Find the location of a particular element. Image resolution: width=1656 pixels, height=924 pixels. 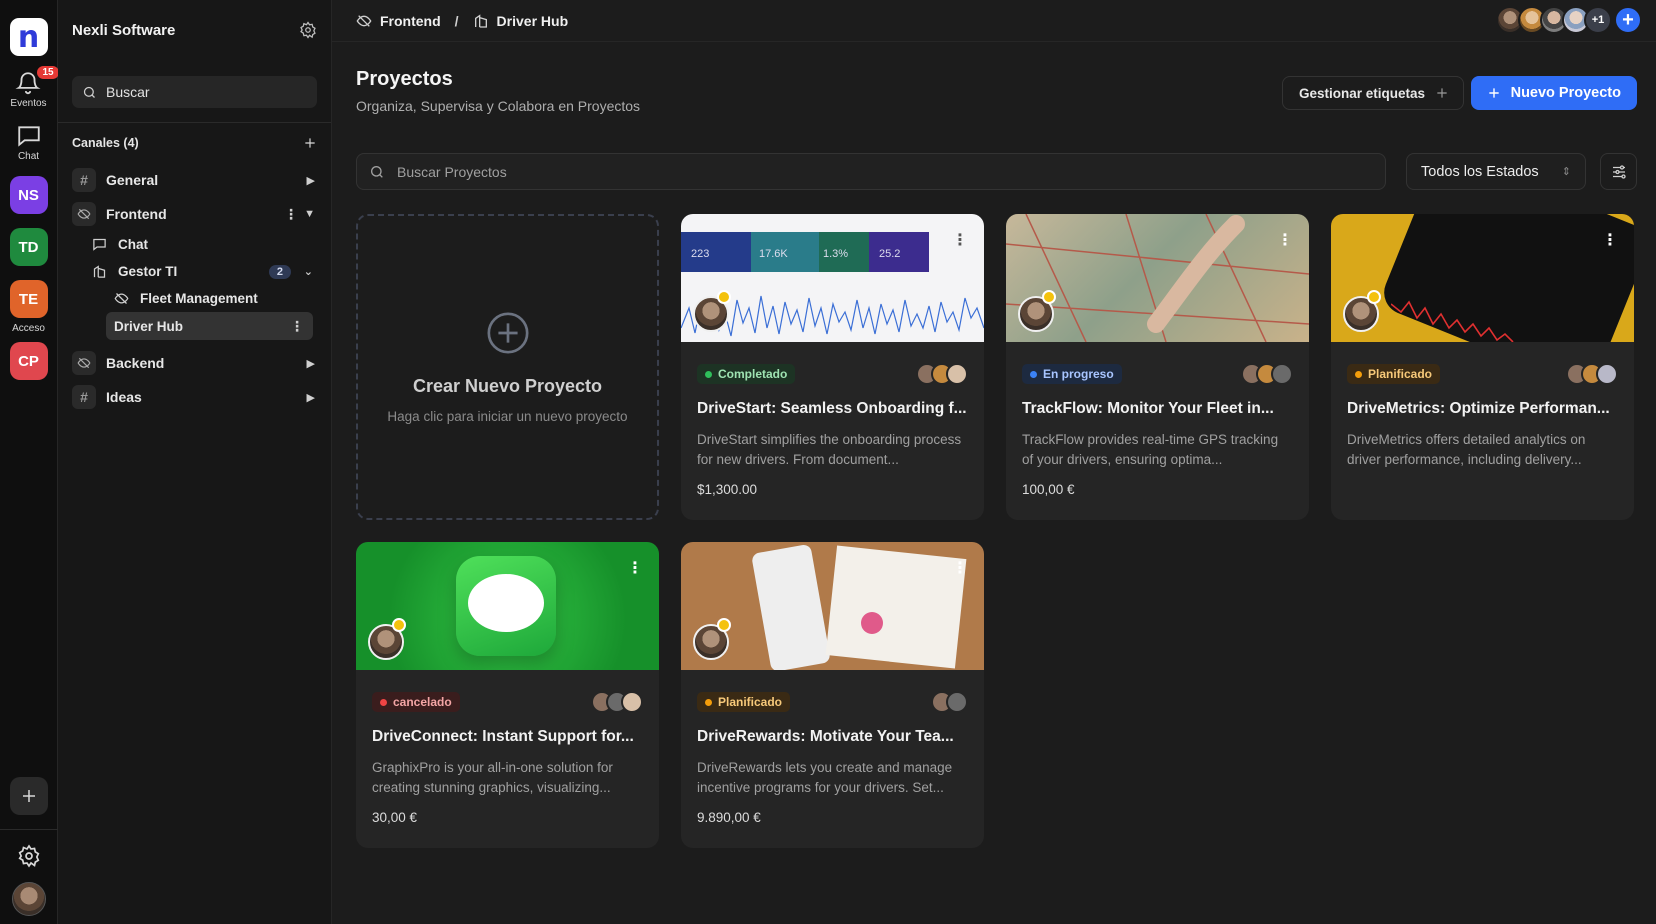

card-meta: Completado is located at coordinates (832, 374).